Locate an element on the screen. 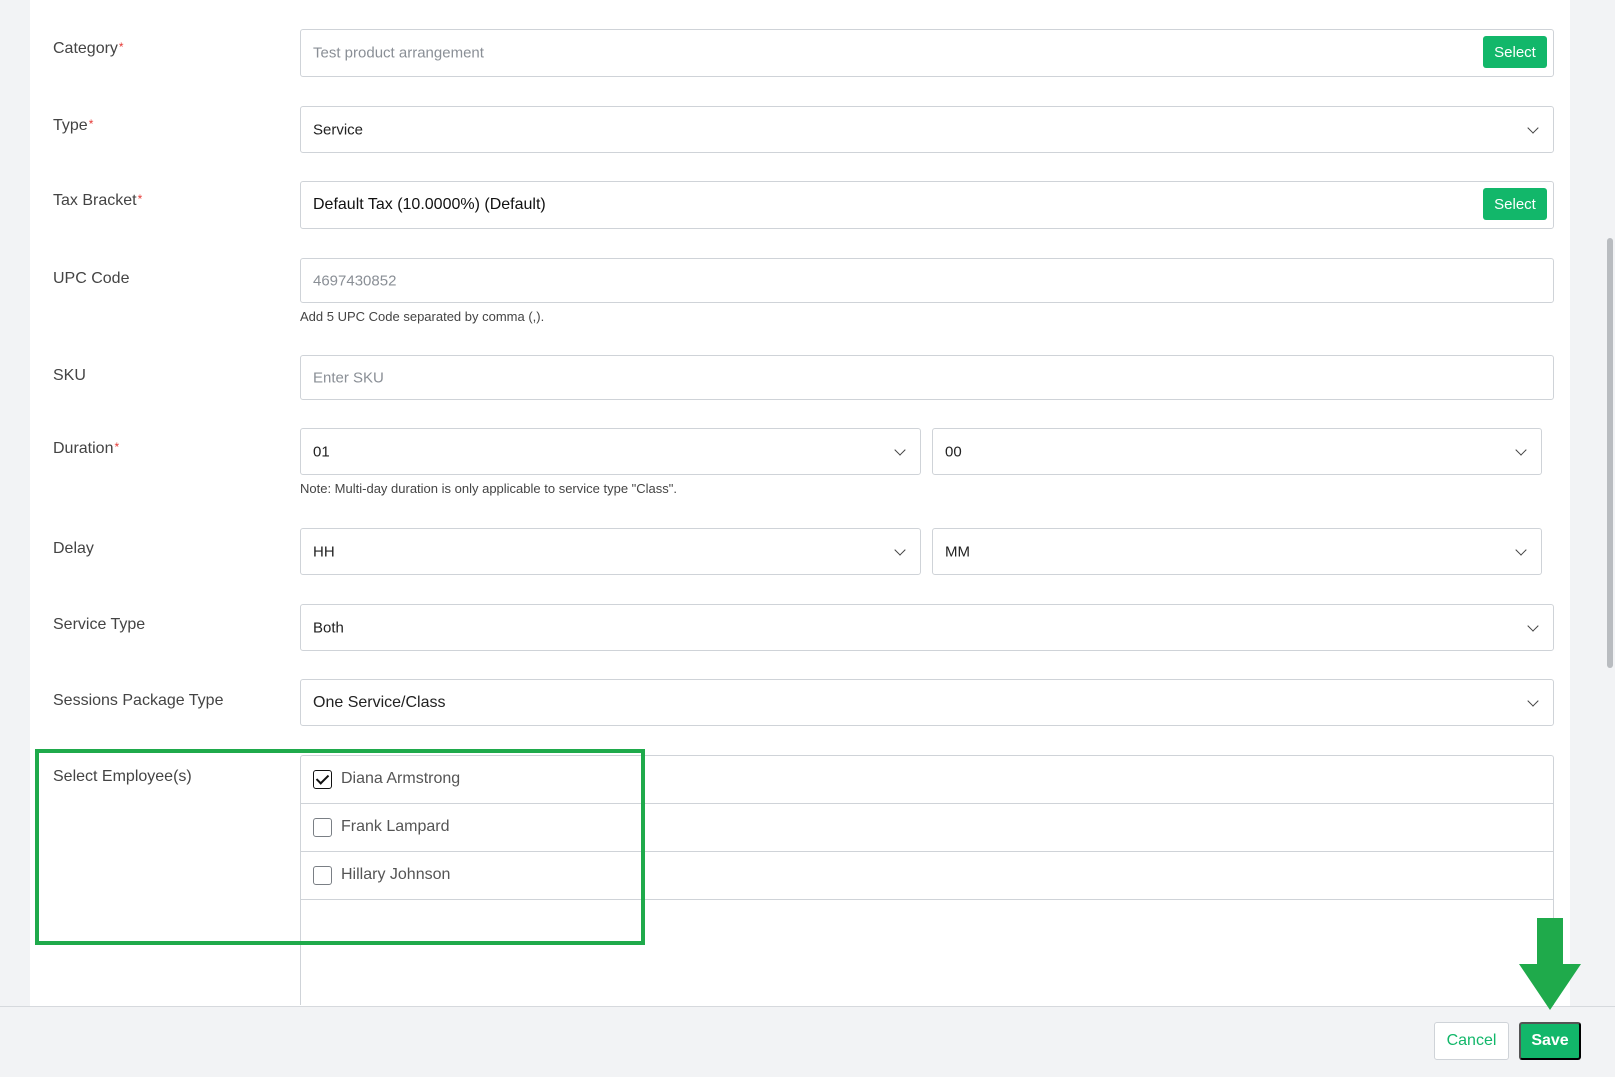  upc-code-input: 4697430852 is located at coordinates (927, 280).